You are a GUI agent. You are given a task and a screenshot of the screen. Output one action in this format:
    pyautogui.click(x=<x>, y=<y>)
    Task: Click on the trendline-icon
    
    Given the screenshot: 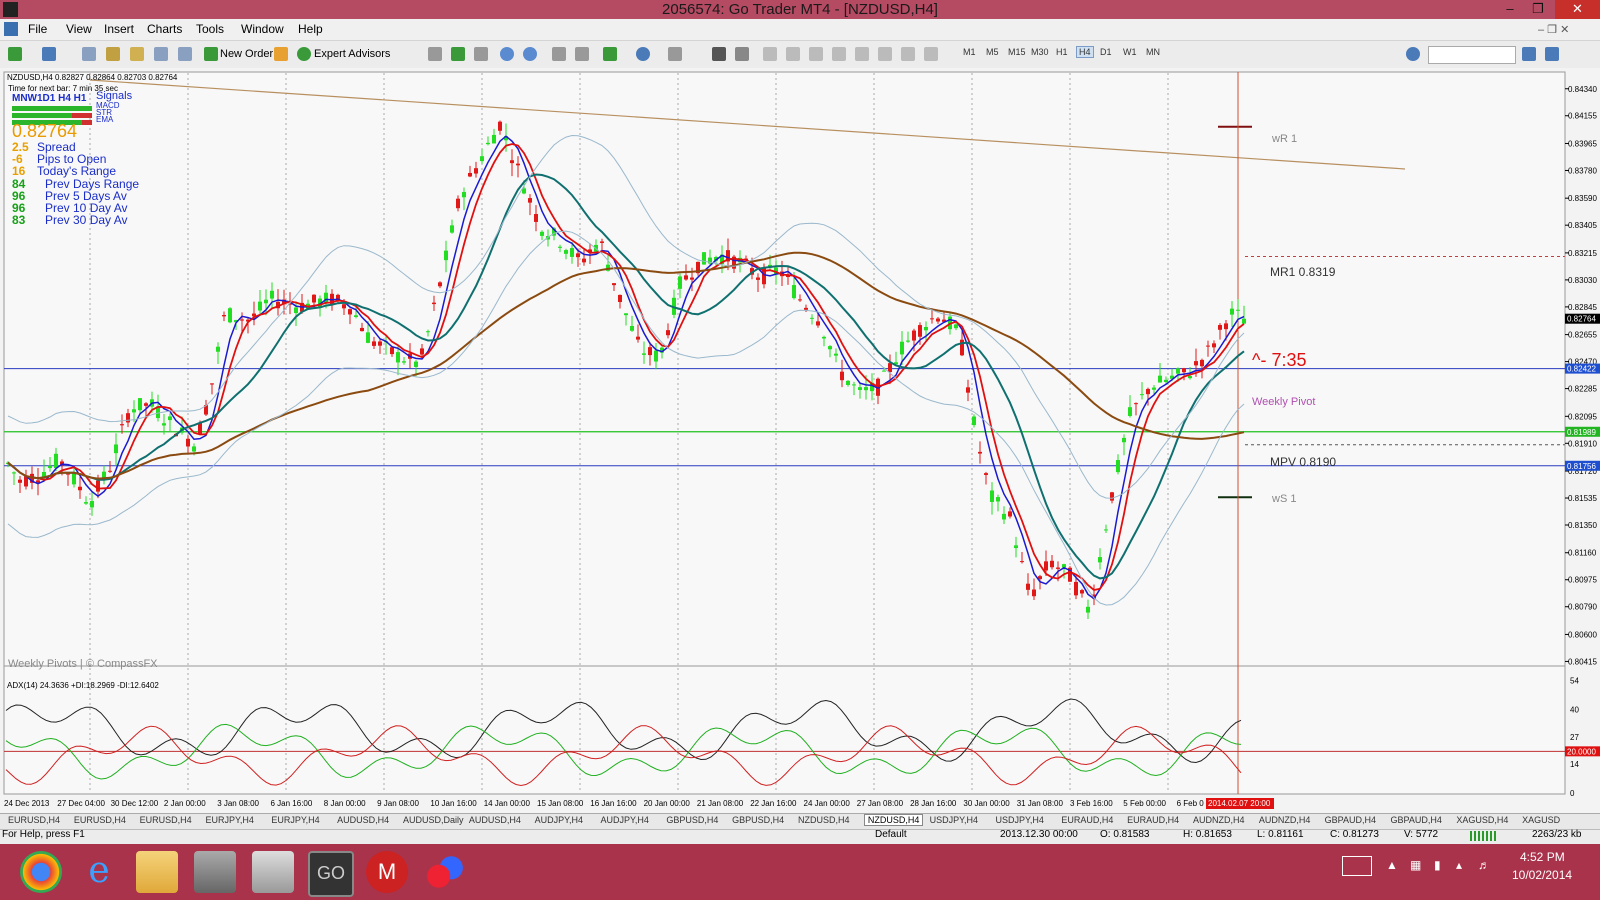 What is the action you would take?
    pyautogui.click(x=816, y=54)
    